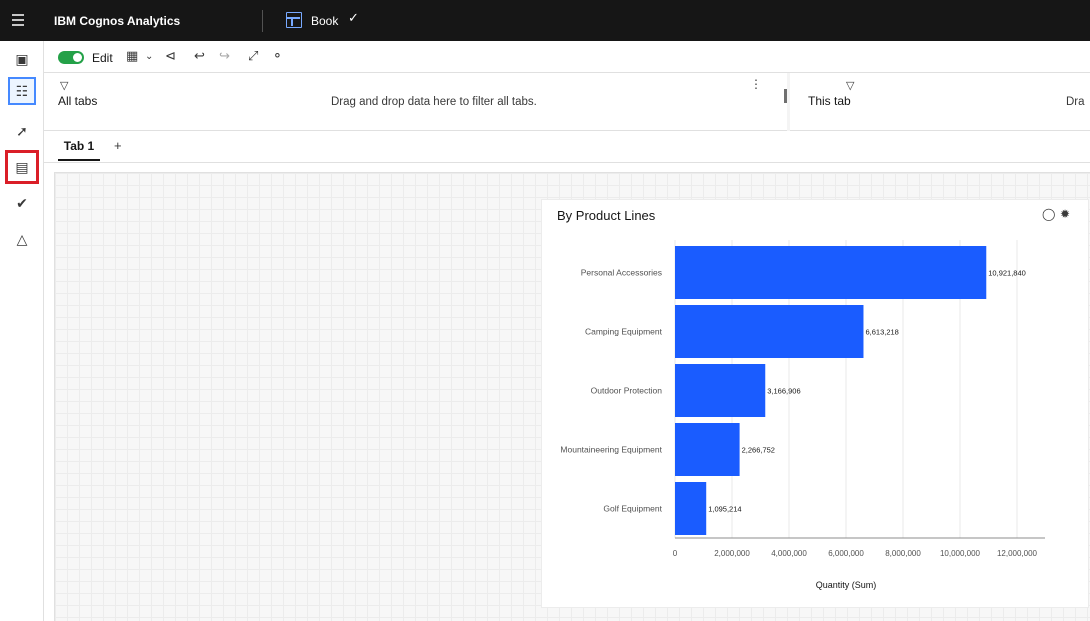  What do you see at coordinates (960, 553) in the screenshot?
I see `x-tick-label: 10,000,000` at bounding box center [960, 553].